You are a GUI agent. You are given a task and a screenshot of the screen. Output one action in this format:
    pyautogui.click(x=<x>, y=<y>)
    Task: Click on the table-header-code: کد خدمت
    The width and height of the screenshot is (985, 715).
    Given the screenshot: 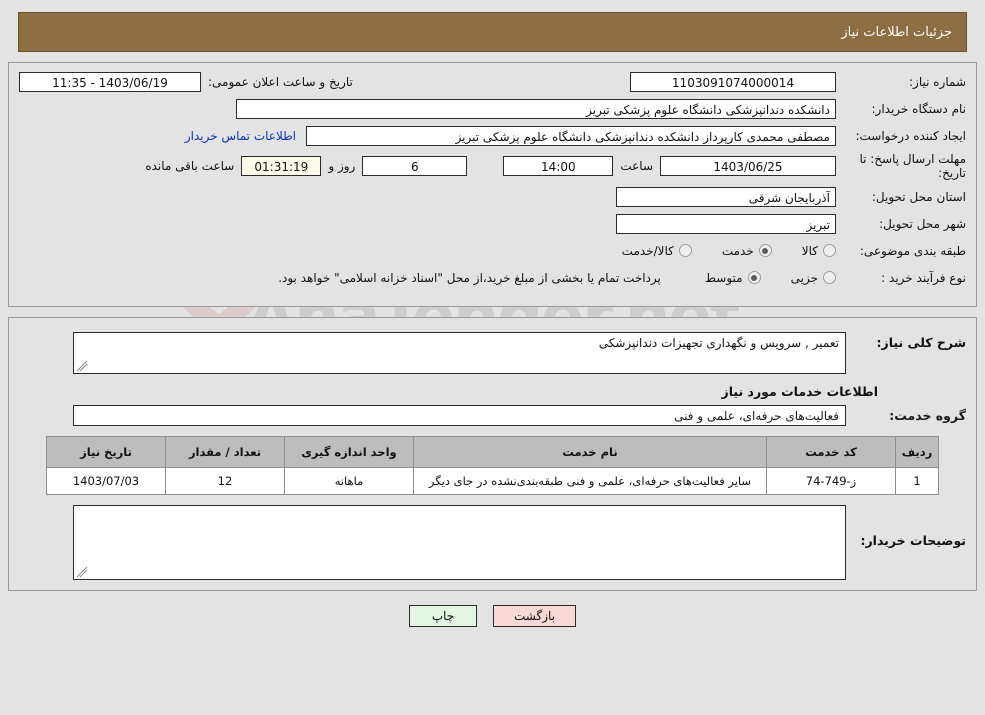 What is the action you would take?
    pyautogui.click(x=831, y=451)
    